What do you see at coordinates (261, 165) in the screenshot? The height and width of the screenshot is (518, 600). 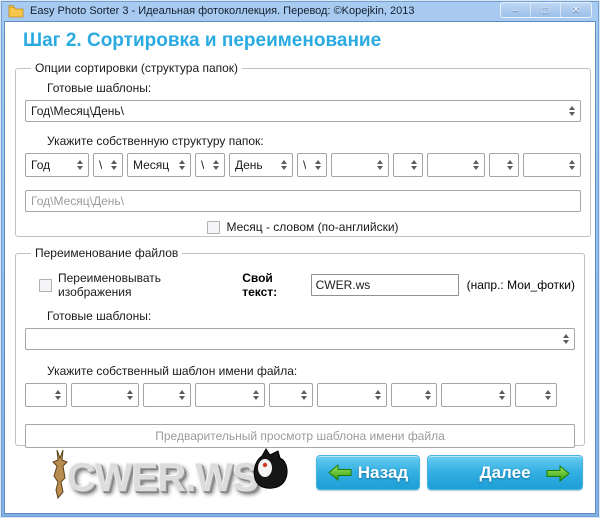 I see `structure-part-select: День` at bounding box center [261, 165].